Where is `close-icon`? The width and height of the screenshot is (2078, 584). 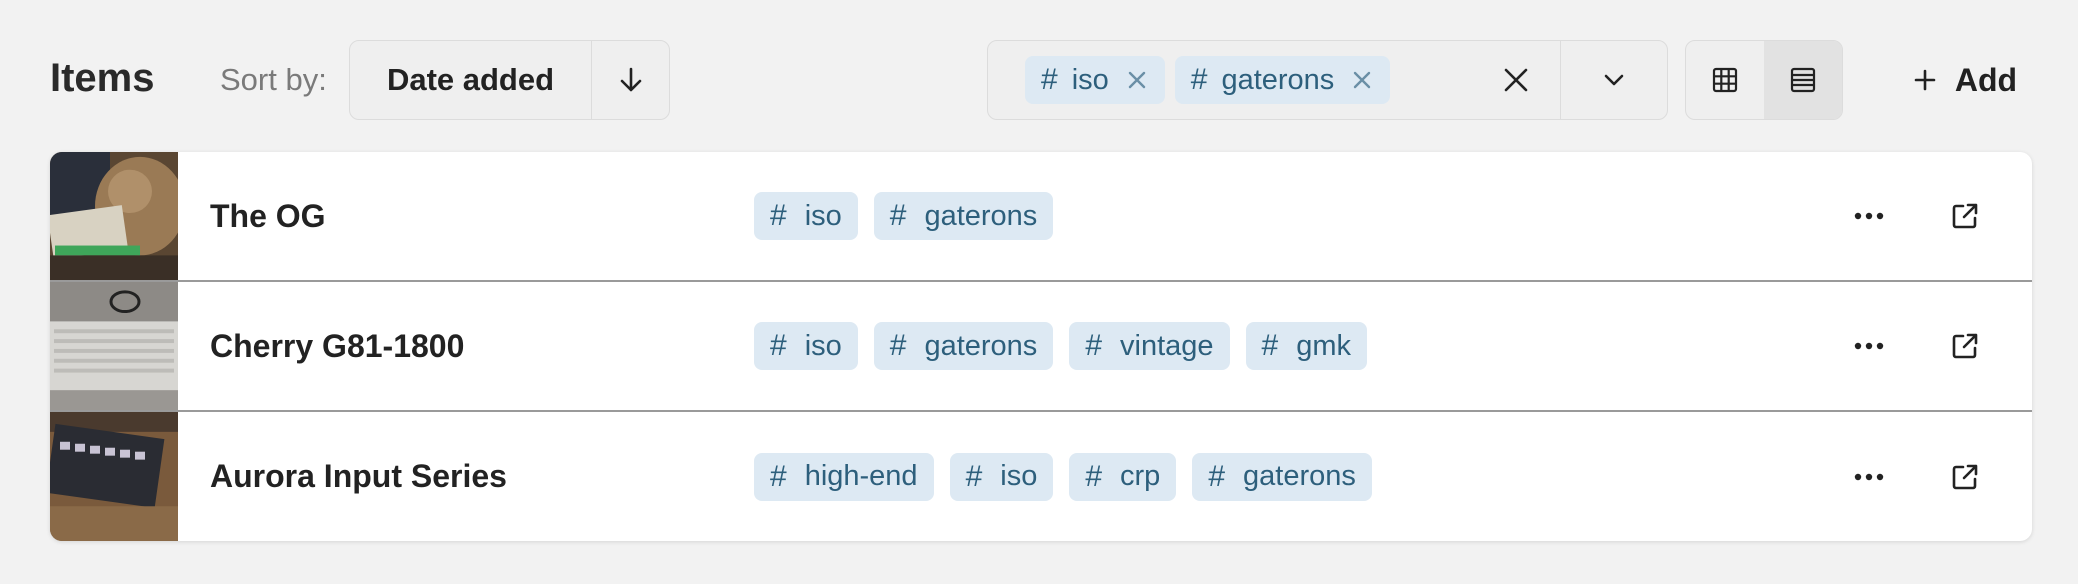 close-icon is located at coordinates (1515, 80).